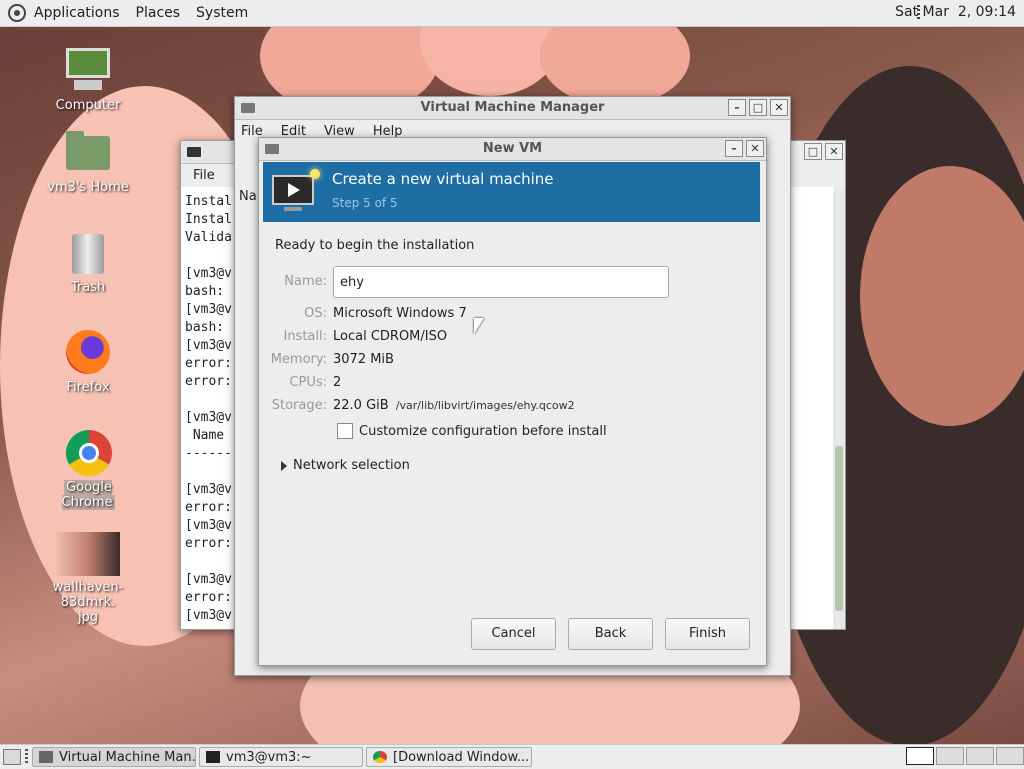 The image size is (1024, 769). I want to click on desktop-icon-image: wallhaven-83dmrk. jpg, so click(88, 576).